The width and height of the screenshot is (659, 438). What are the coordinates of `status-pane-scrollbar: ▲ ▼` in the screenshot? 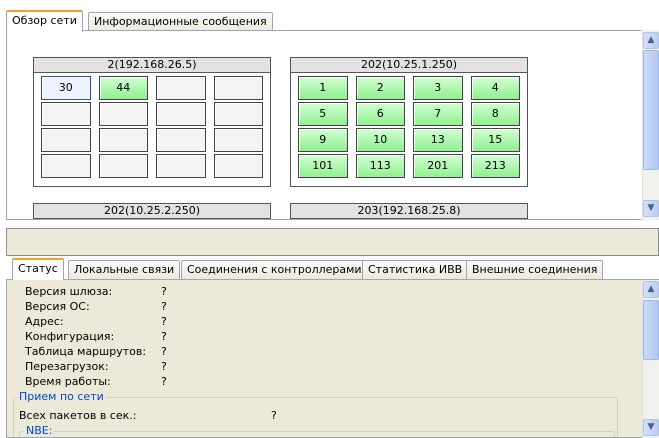 It's located at (650, 359).